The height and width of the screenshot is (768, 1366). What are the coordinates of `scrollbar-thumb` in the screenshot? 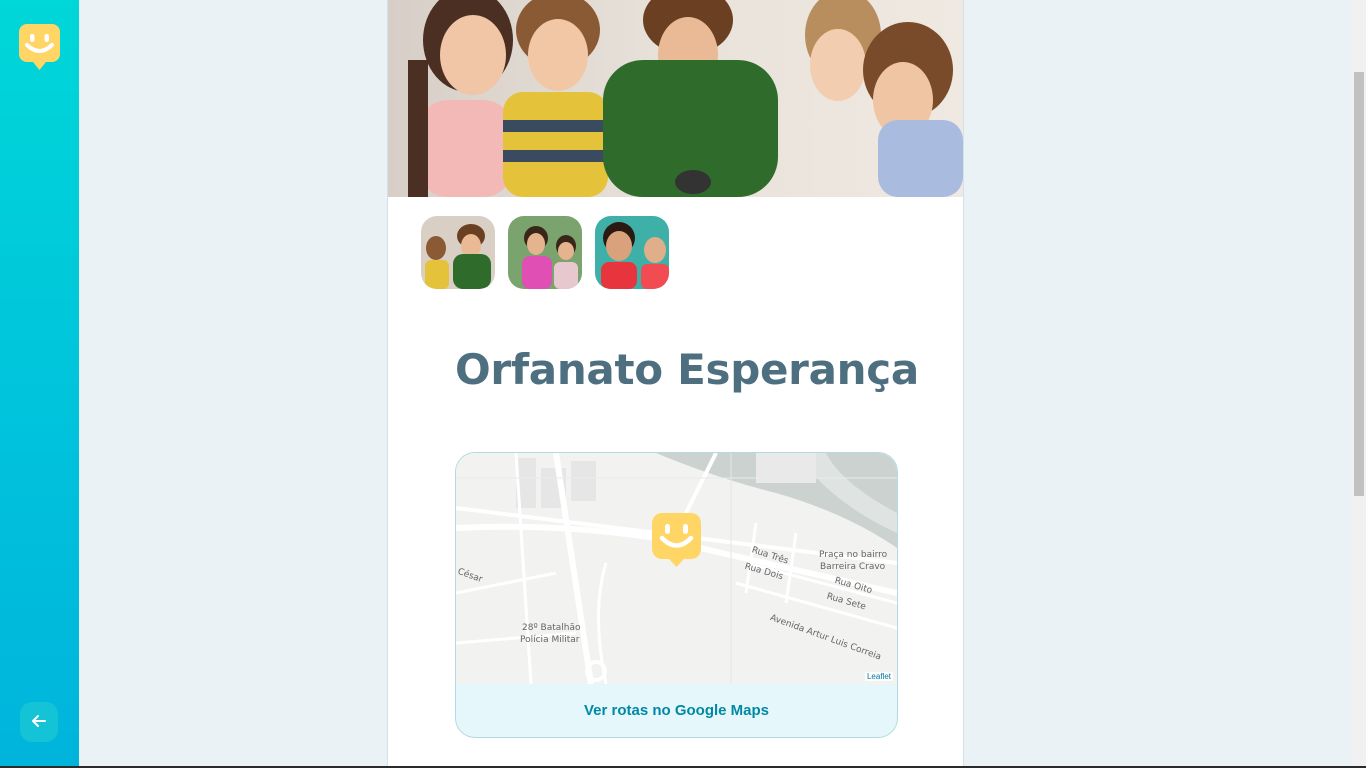 It's located at (1359, 284).